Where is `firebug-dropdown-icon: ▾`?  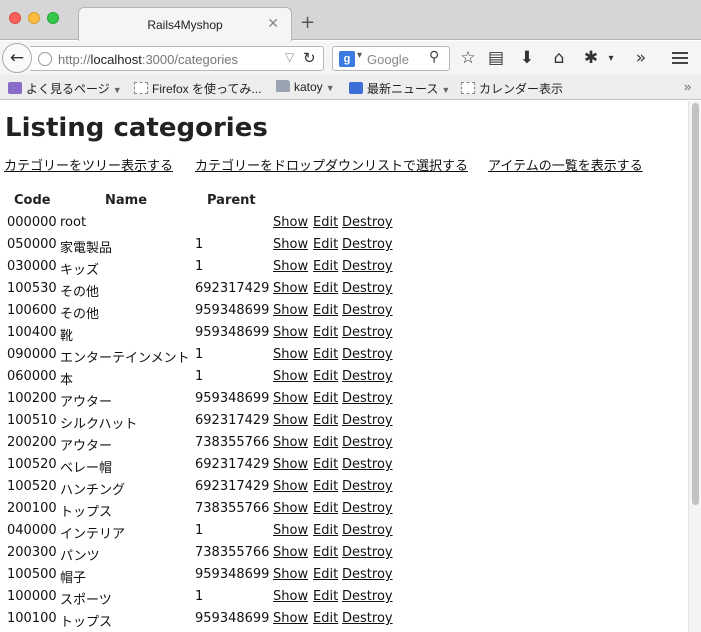 firebug-dropdown-icon: ▾ is located at coordinates (611, 58).